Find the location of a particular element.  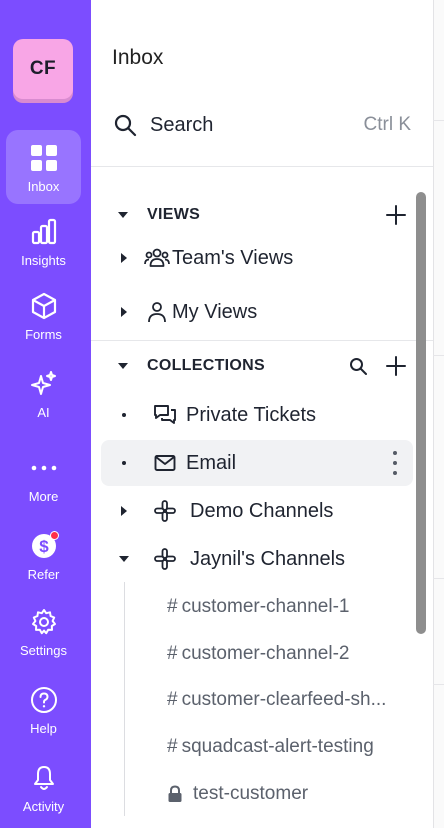

avatar-initials: CF is located at coordinates (43, 68).